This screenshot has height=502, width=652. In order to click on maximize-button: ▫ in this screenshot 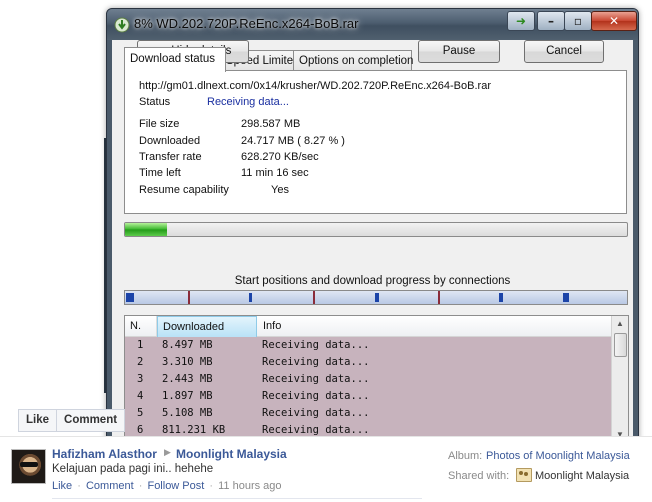, I will do `click(578, 21)`.